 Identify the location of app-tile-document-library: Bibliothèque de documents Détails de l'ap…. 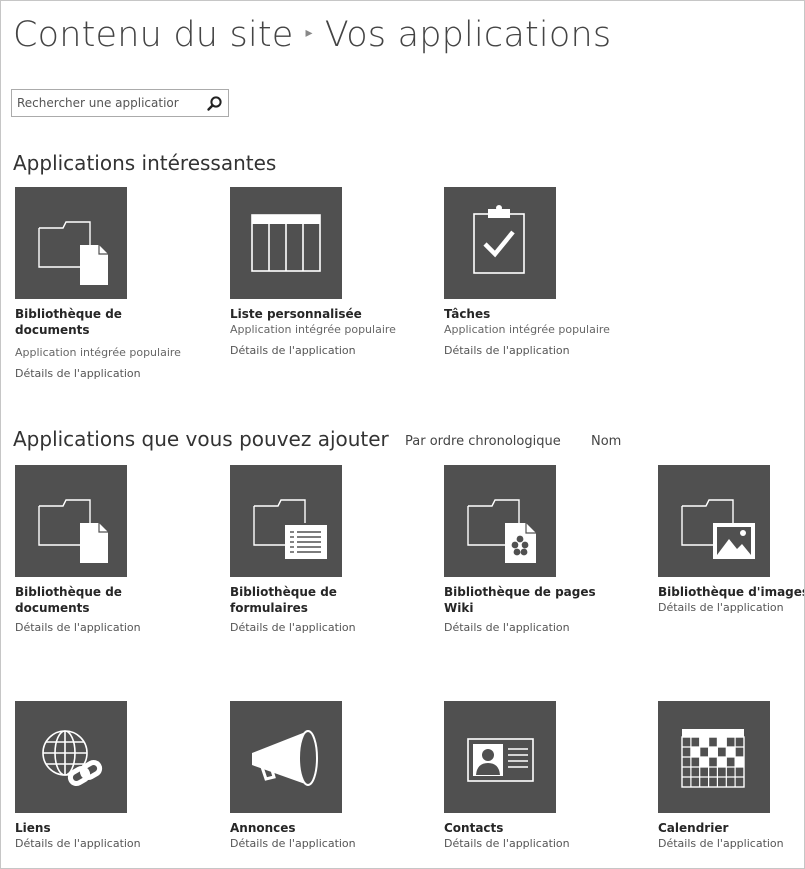
(115, 550).